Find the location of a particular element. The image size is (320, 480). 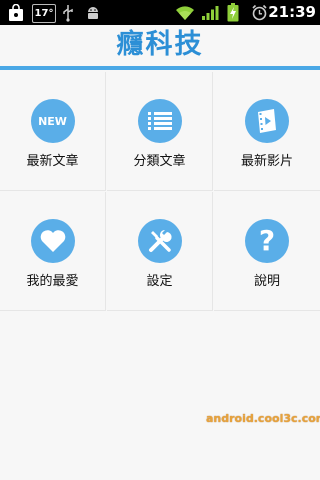

clock: 21:39 is located at coordinates (292, 12).